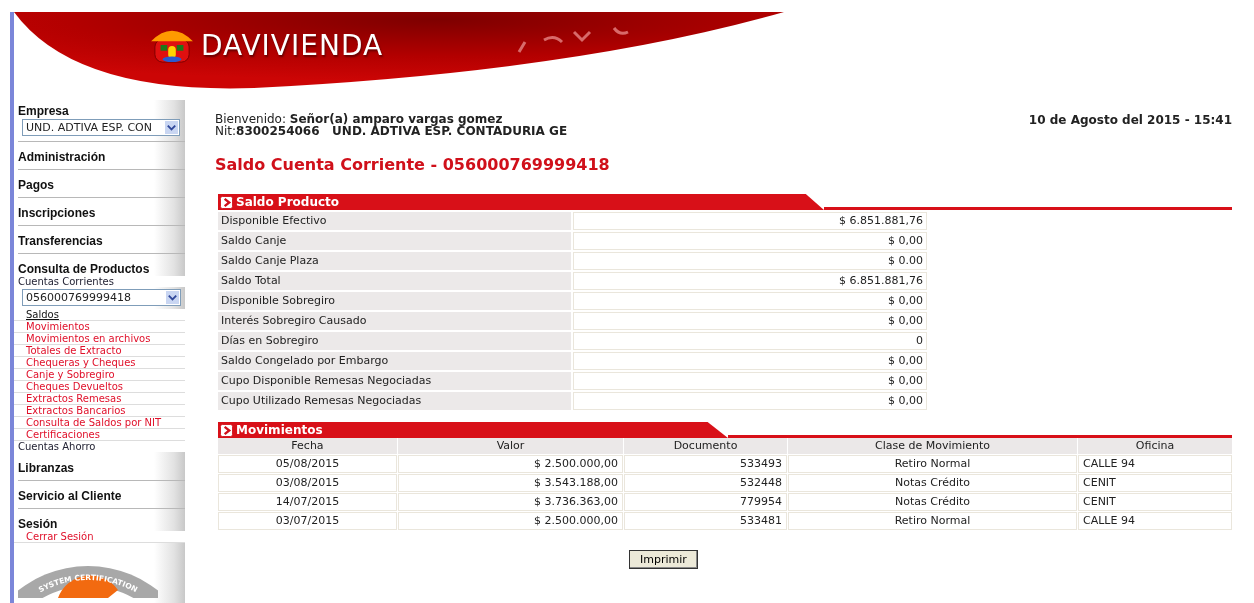 The image size is (1254, 603). Describe the element at coordinates (1155, 446) in the screenshot. I see `column-header: Oficina` at that location.